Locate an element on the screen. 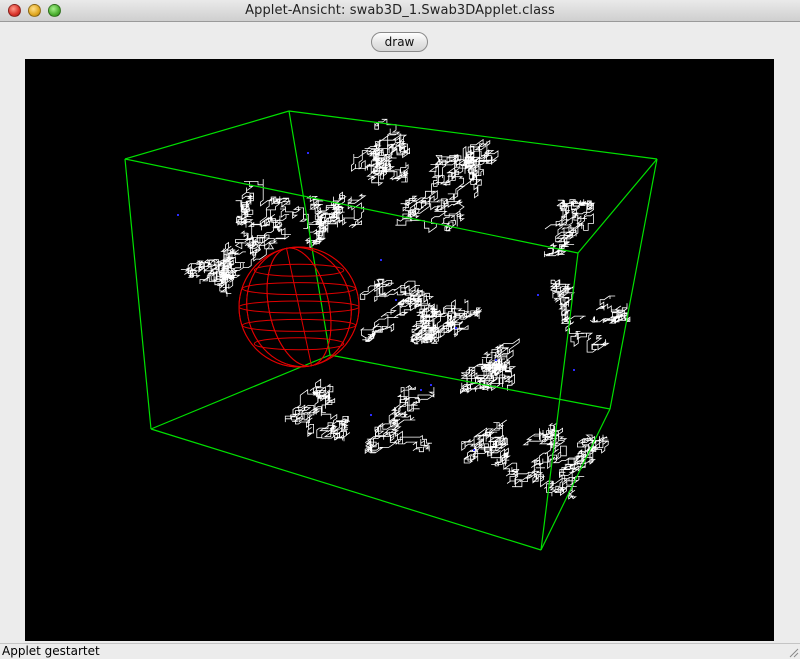 This screenshot has width=800, height=659. toolbar: draw is located at coordinates (400, 40).